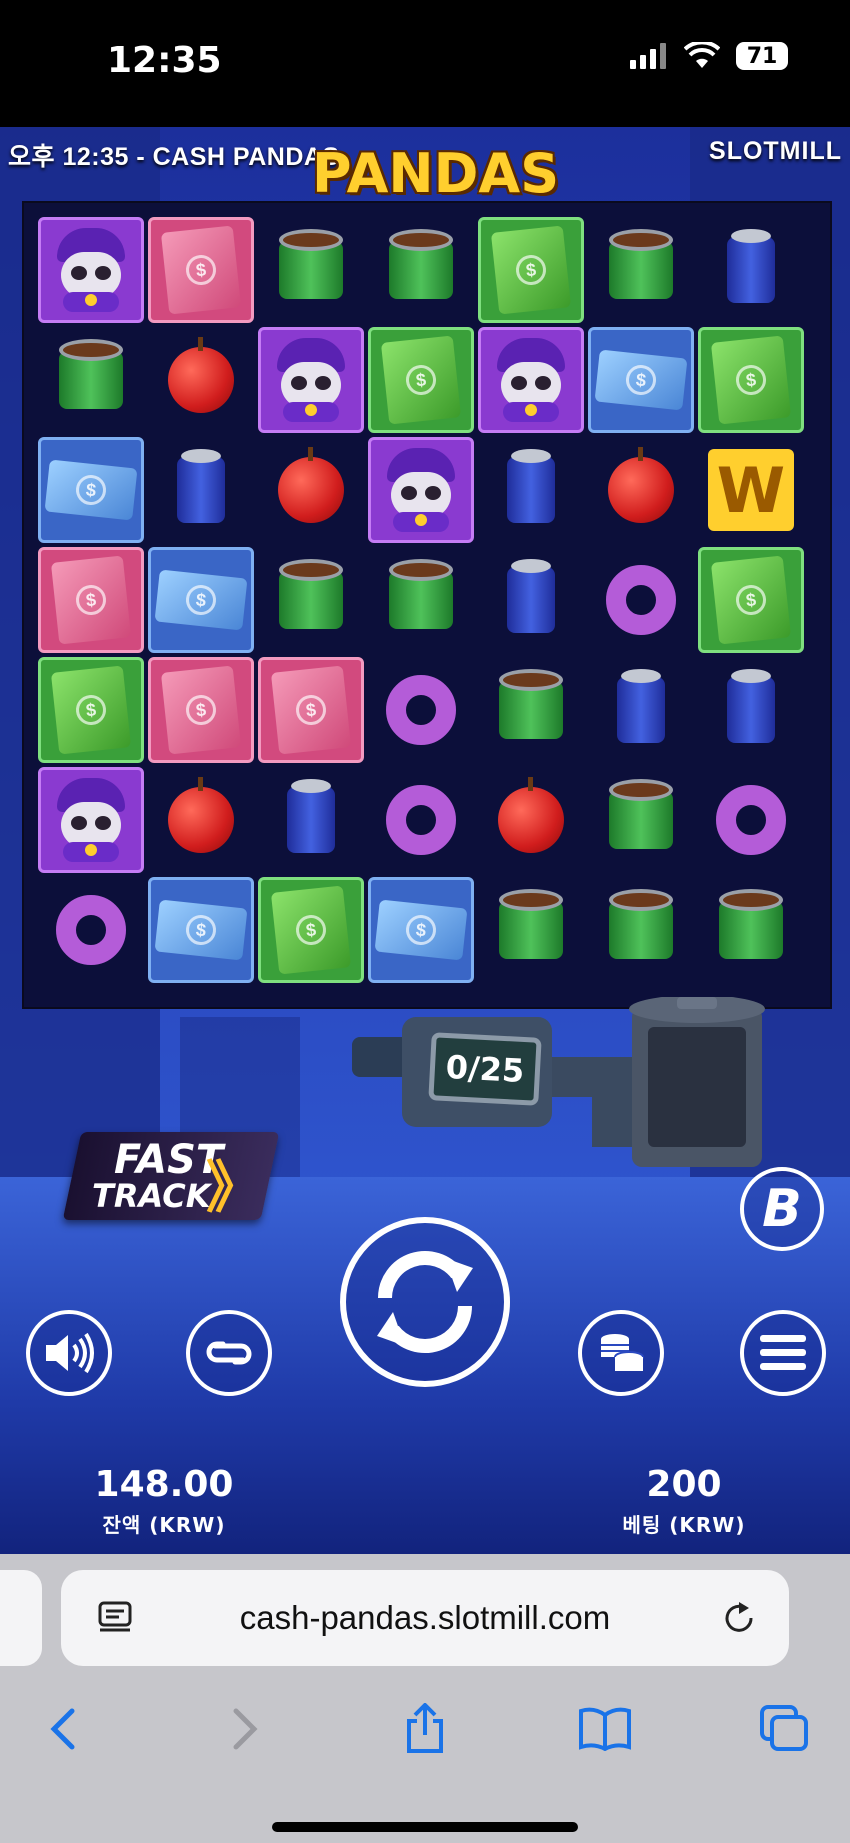 Image resolution: width=850 pixels, height=1843 pixels. What do you see at coordinates (151, 1196) in the screenshot?
I see `fast-track-label-2: TRACK` at bounding box center [151, 1196].